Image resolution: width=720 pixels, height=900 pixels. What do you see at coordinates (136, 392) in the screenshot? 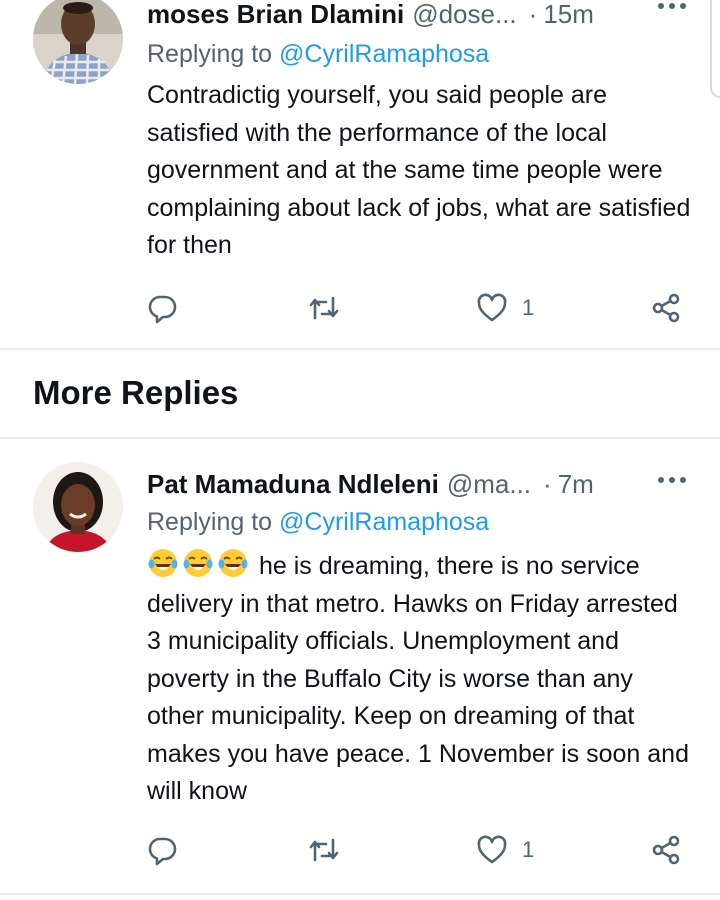
I see `section-heading: More Replies` at bounding box center [136, 392].